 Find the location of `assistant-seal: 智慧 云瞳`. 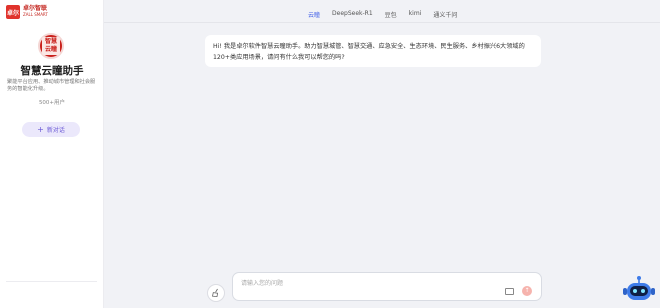

assistant-seal: 智慧 云瞳 is located at coordinates (51, 46).